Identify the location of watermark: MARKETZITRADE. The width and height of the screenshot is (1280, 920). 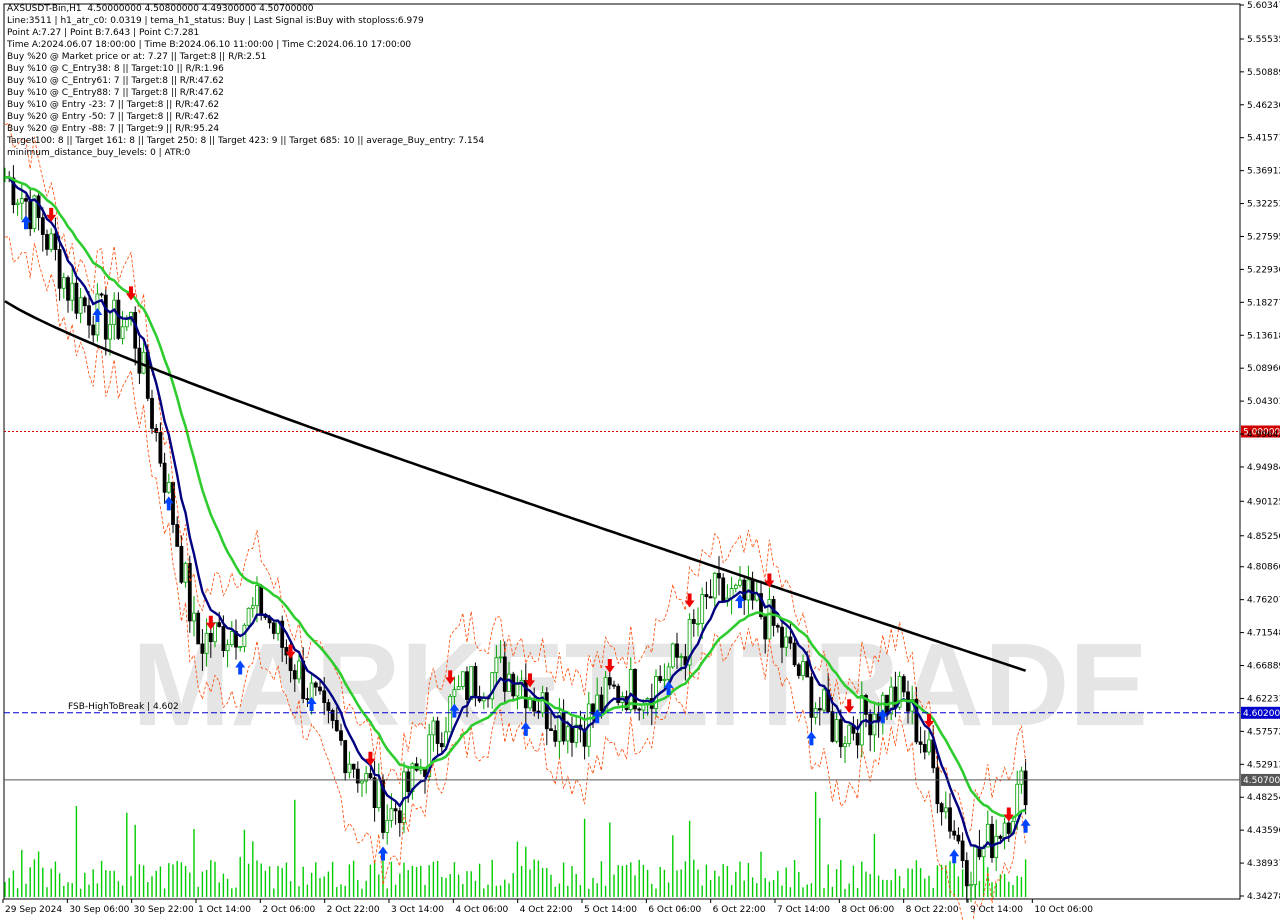
(640, 685).